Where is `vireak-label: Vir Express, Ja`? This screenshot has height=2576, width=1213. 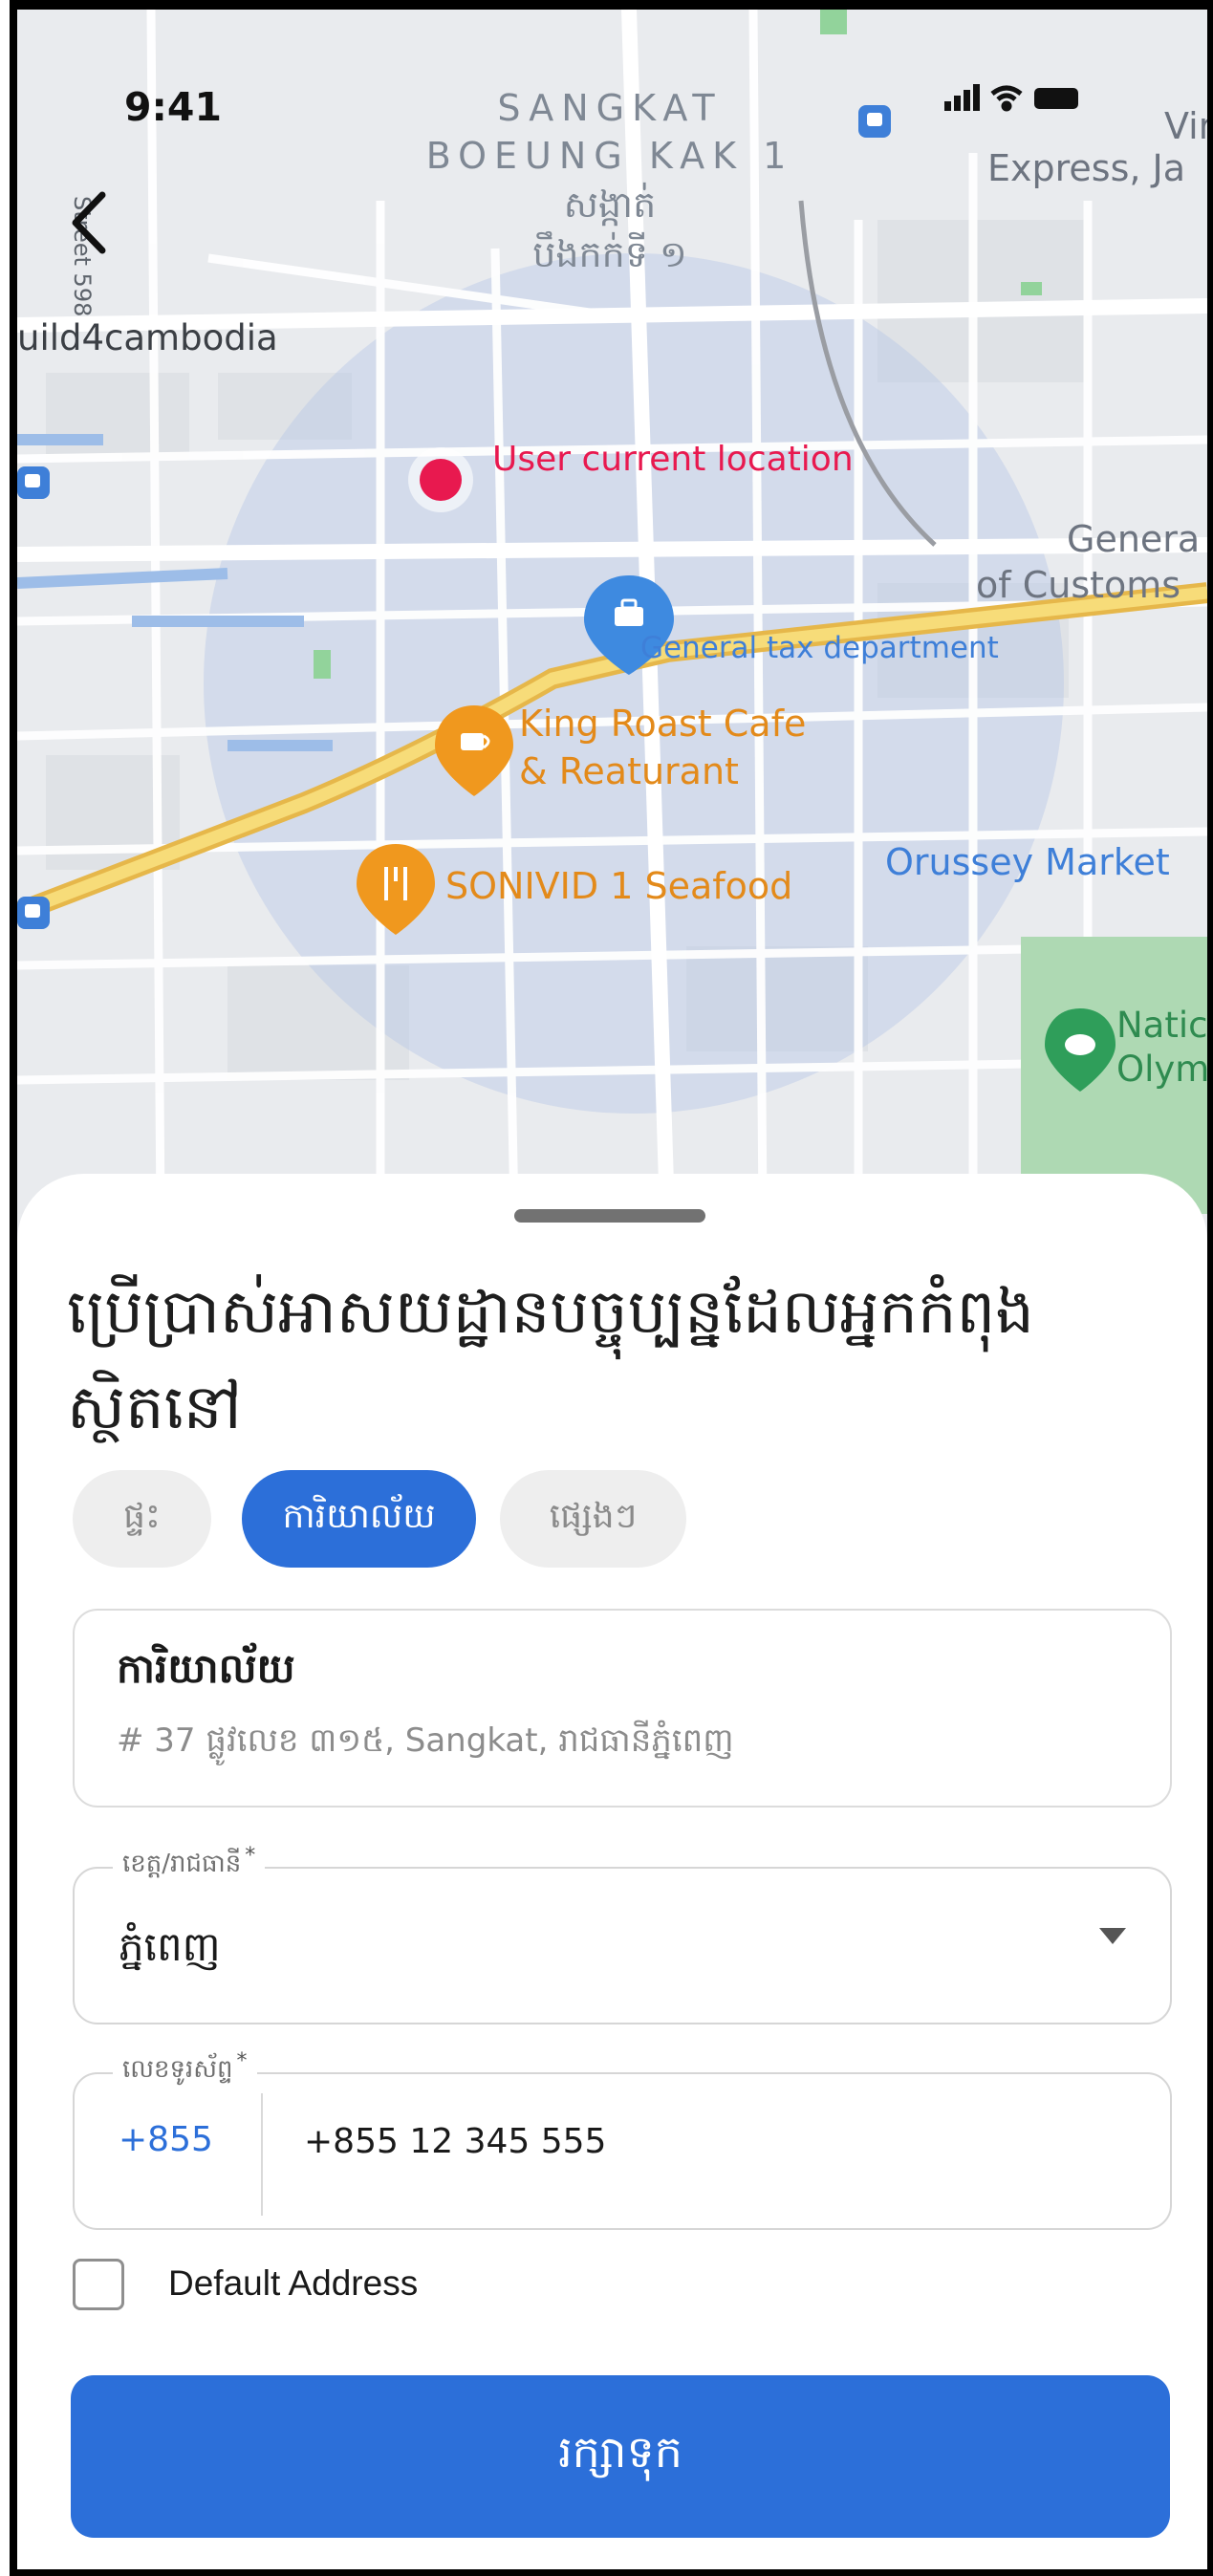
vireak-label: Vir Express, Ja is located at coordinates (1097, 147).